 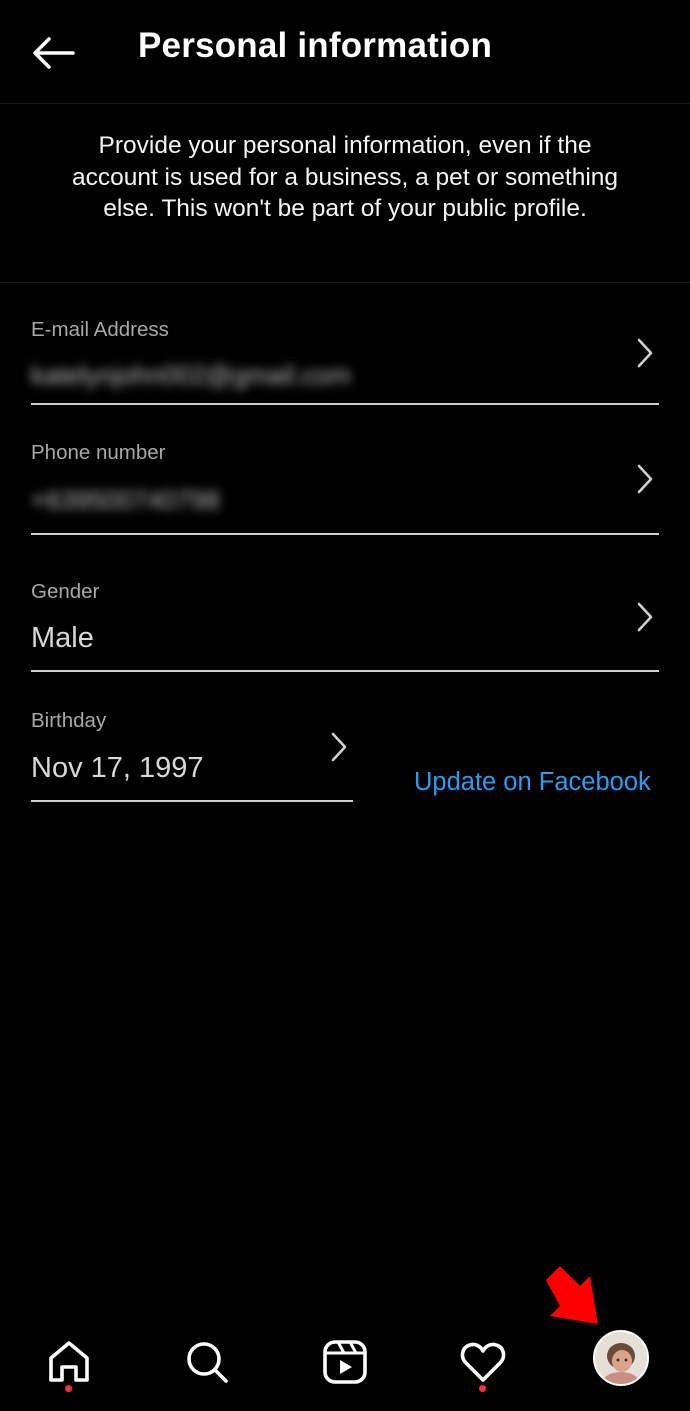 I want to click on reels-icon, so click(x=345, y=1362).